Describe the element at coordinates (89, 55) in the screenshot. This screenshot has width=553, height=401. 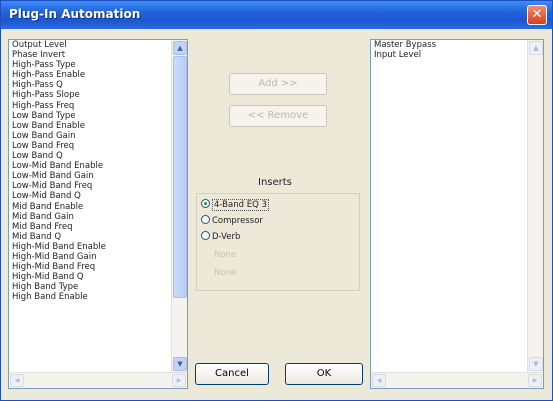
I see `list-item: Phase Invert` at that location.